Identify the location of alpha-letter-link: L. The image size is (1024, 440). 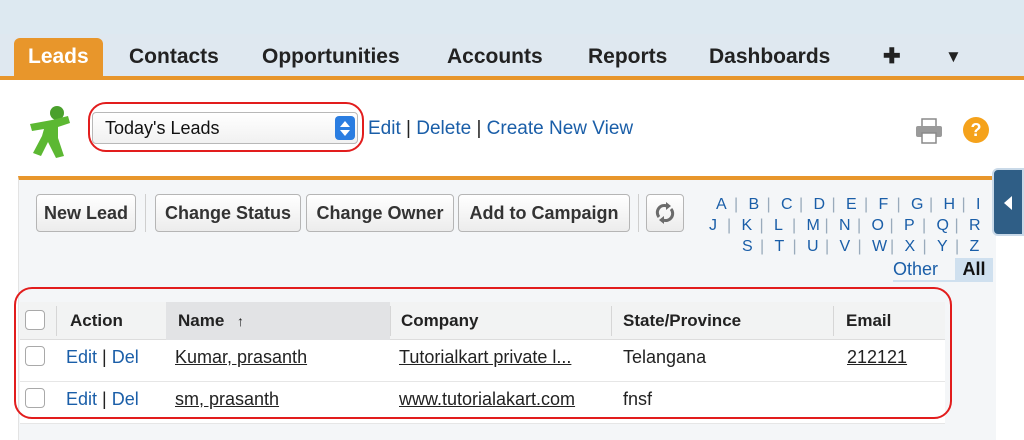
(778, 226).